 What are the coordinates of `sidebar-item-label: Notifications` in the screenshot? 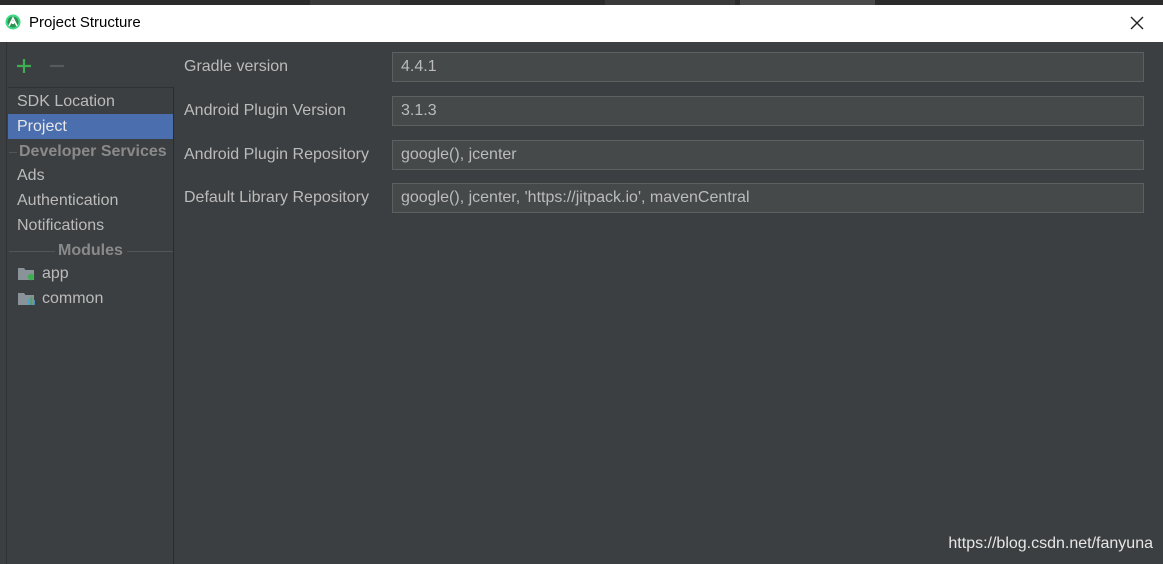 It's located at (61, 225).